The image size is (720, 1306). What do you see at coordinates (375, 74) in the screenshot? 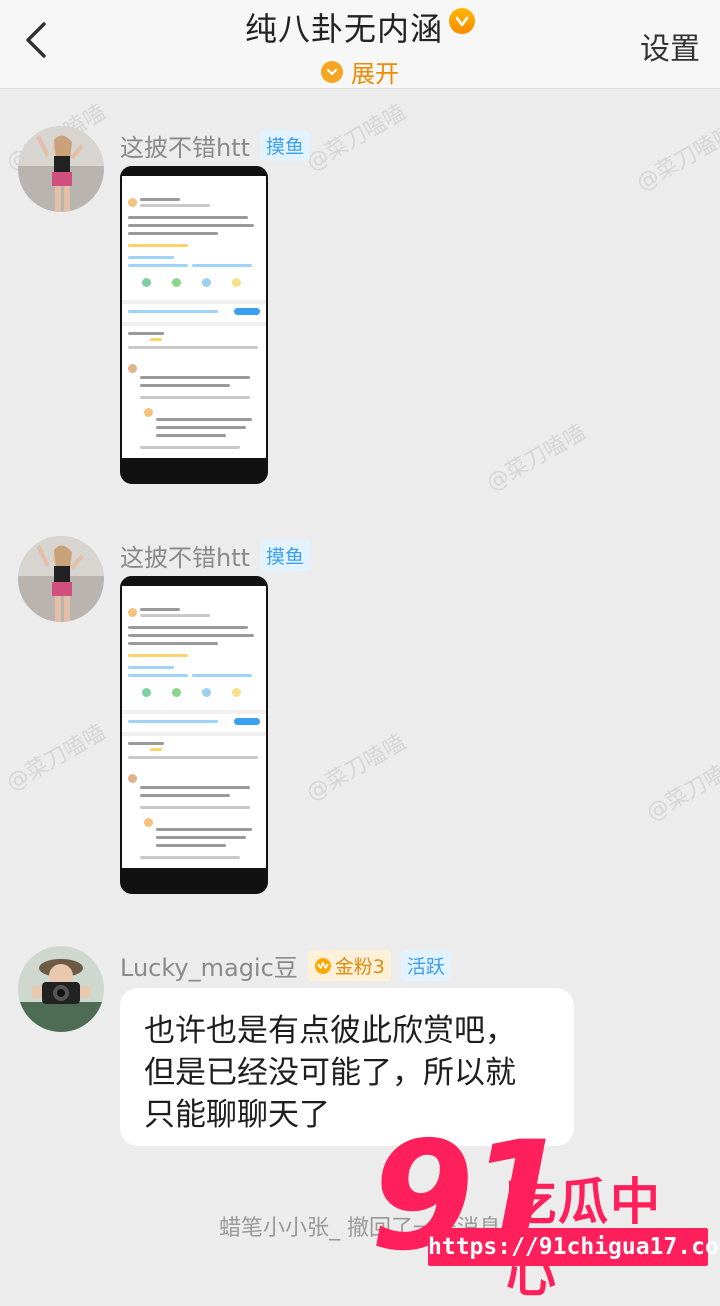
I see `expand-label: 展开` at bounding box center [375, 74].